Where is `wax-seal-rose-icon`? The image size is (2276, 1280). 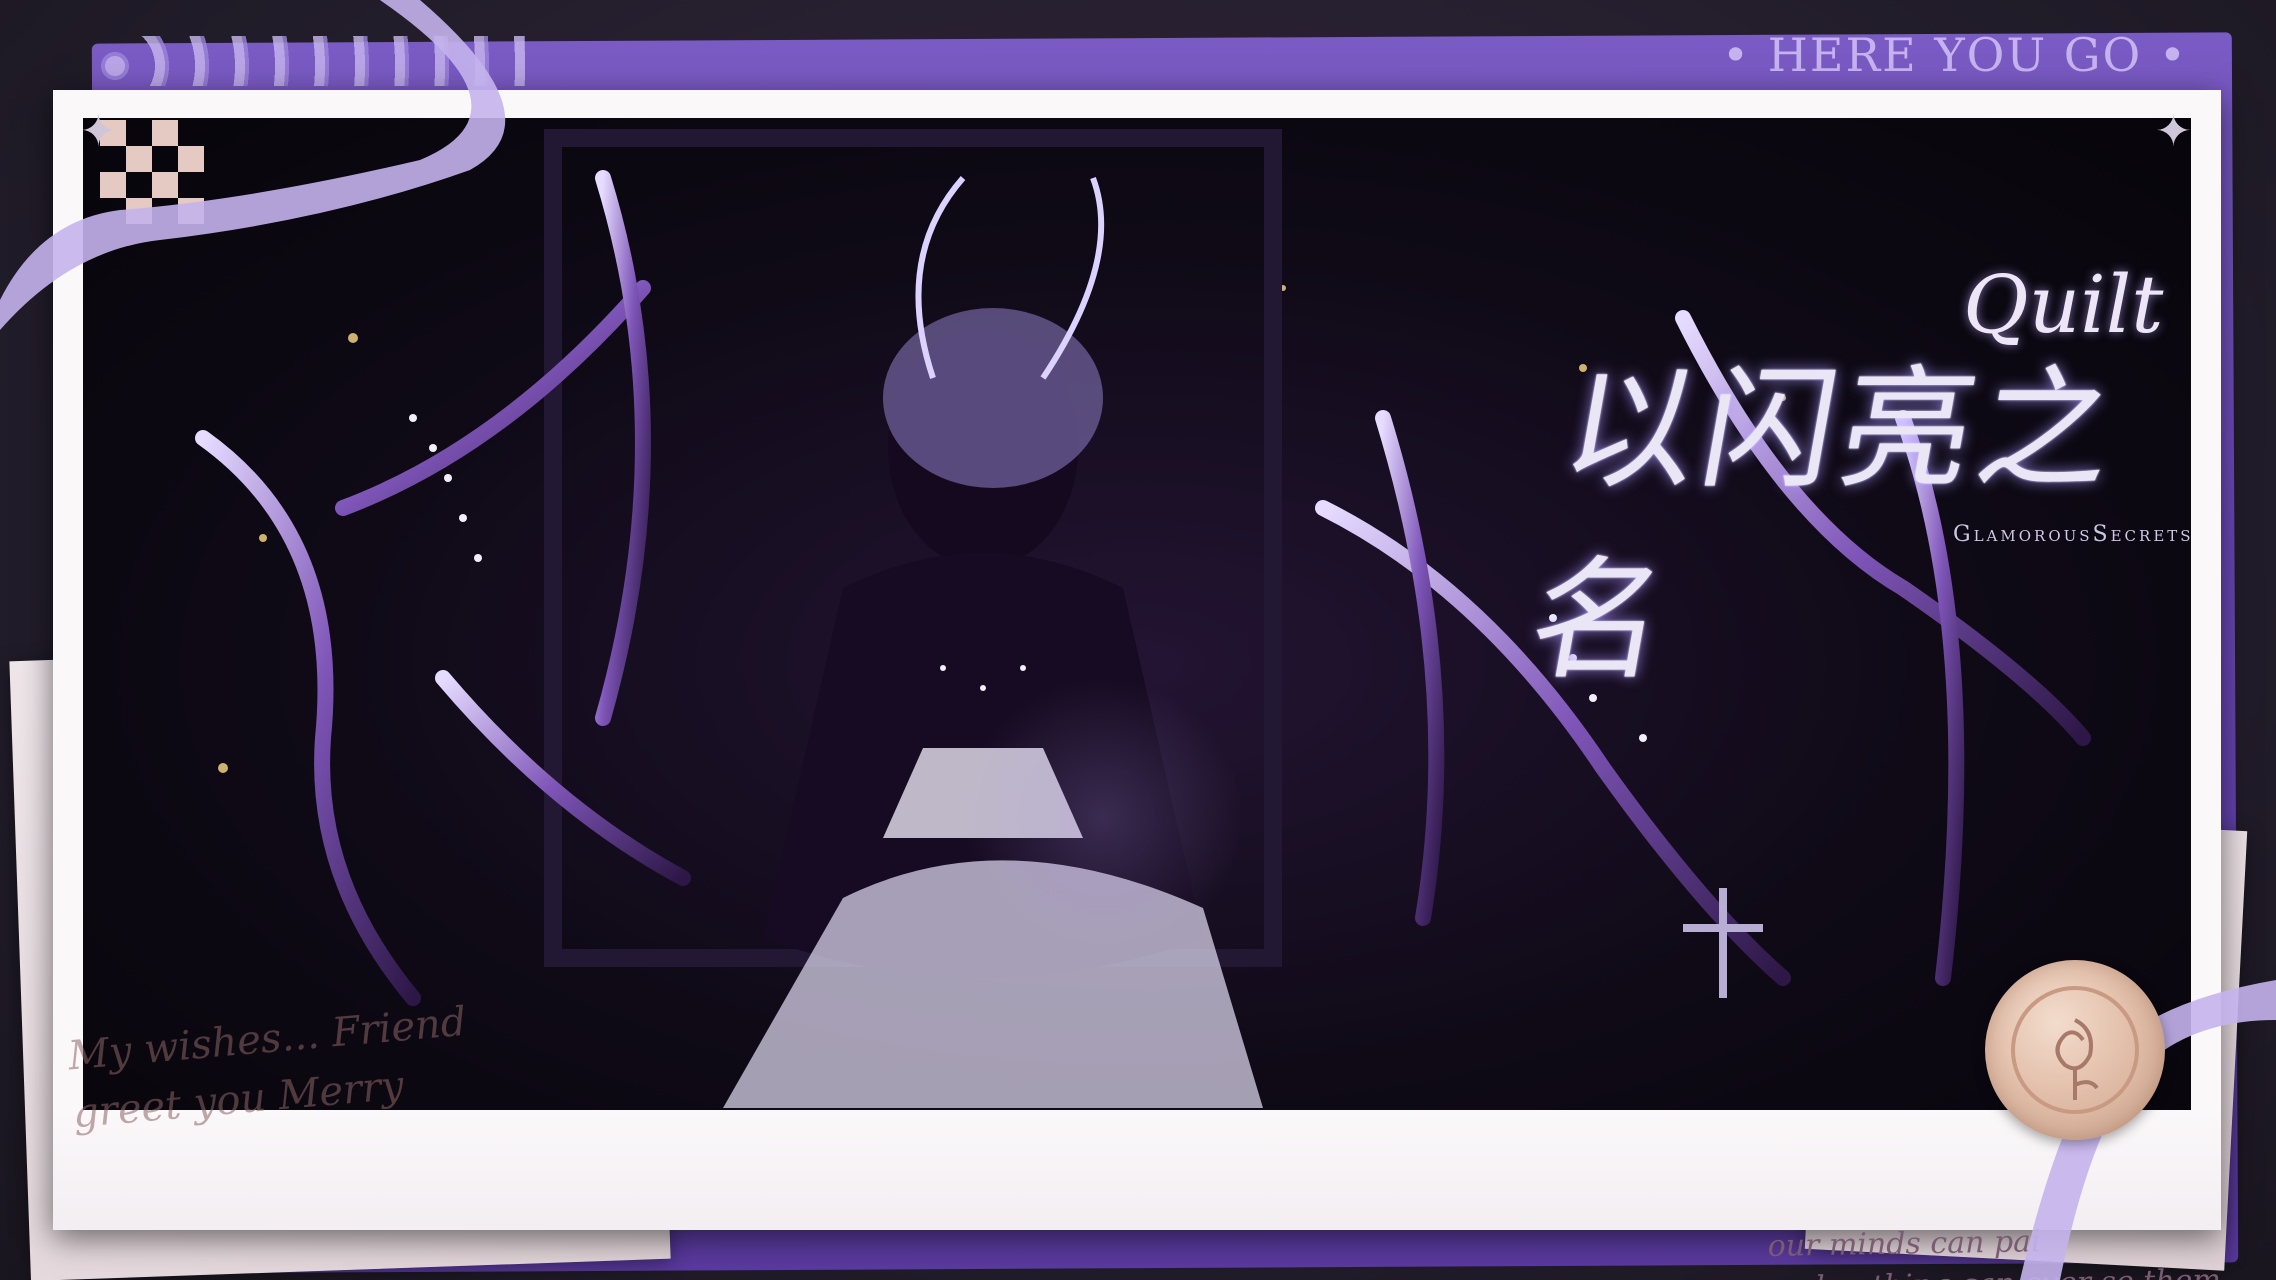 wax-seal-rose-icon is located at coordinates (2075, 1050).